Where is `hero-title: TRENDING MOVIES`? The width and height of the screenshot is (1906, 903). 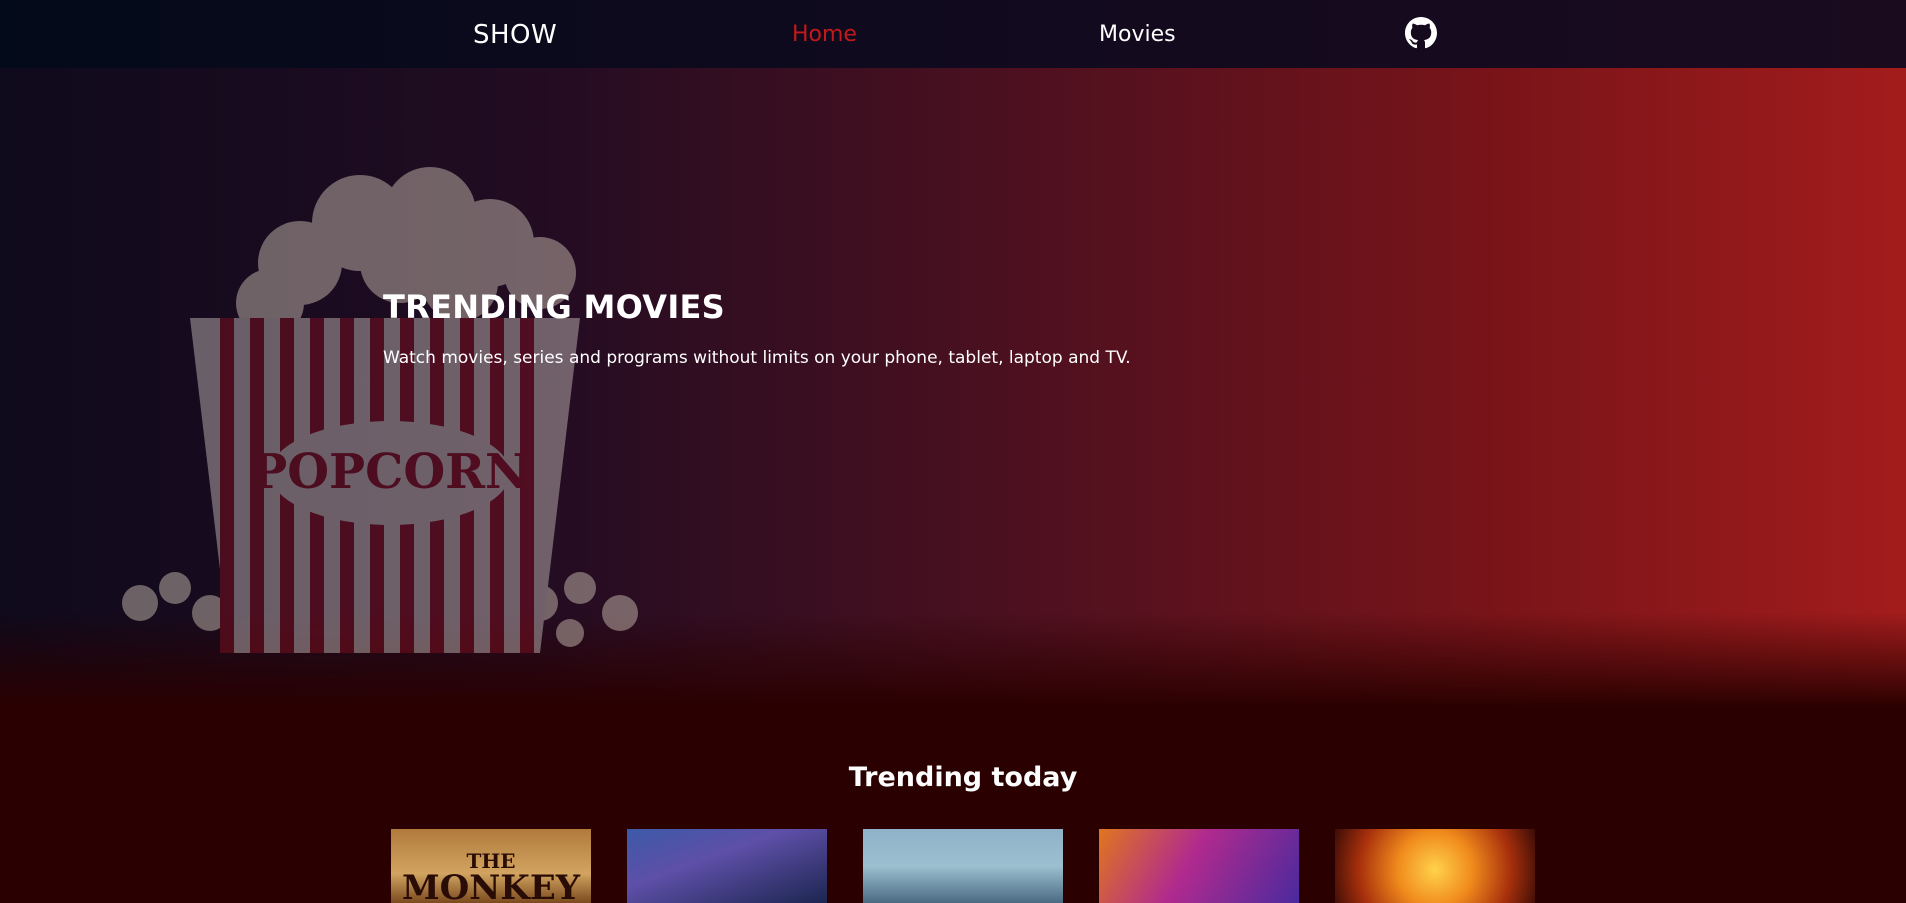 hero-title: TRENDING MOVIES is located at coordinates (554, 307).